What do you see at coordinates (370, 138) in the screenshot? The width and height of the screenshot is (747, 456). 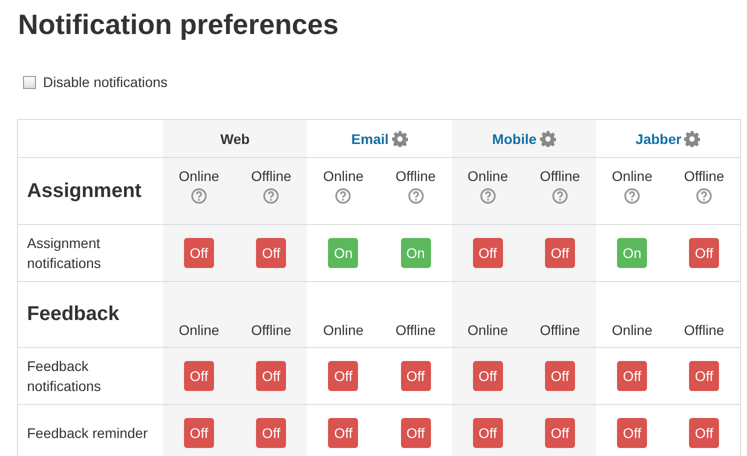 I see `processor-name: Email` at bounding box center [370, 138].